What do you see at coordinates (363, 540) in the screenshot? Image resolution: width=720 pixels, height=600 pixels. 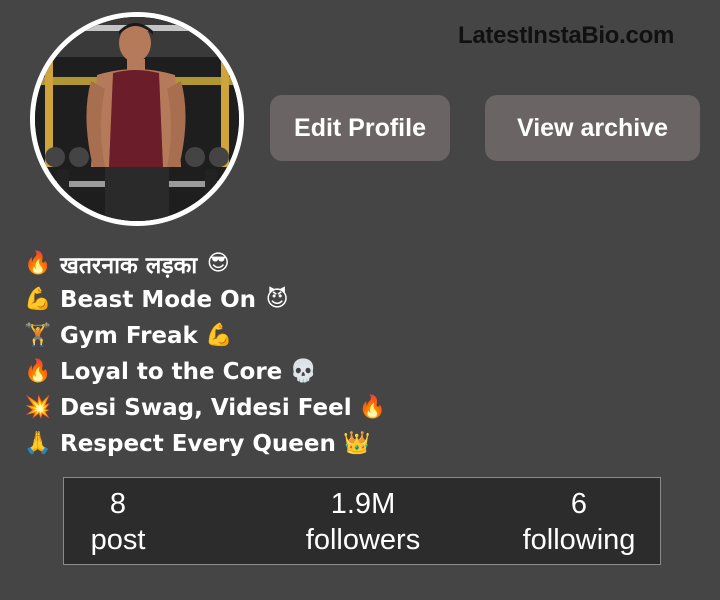 I see `followers-label: followers` at bounding box center [363, 540].